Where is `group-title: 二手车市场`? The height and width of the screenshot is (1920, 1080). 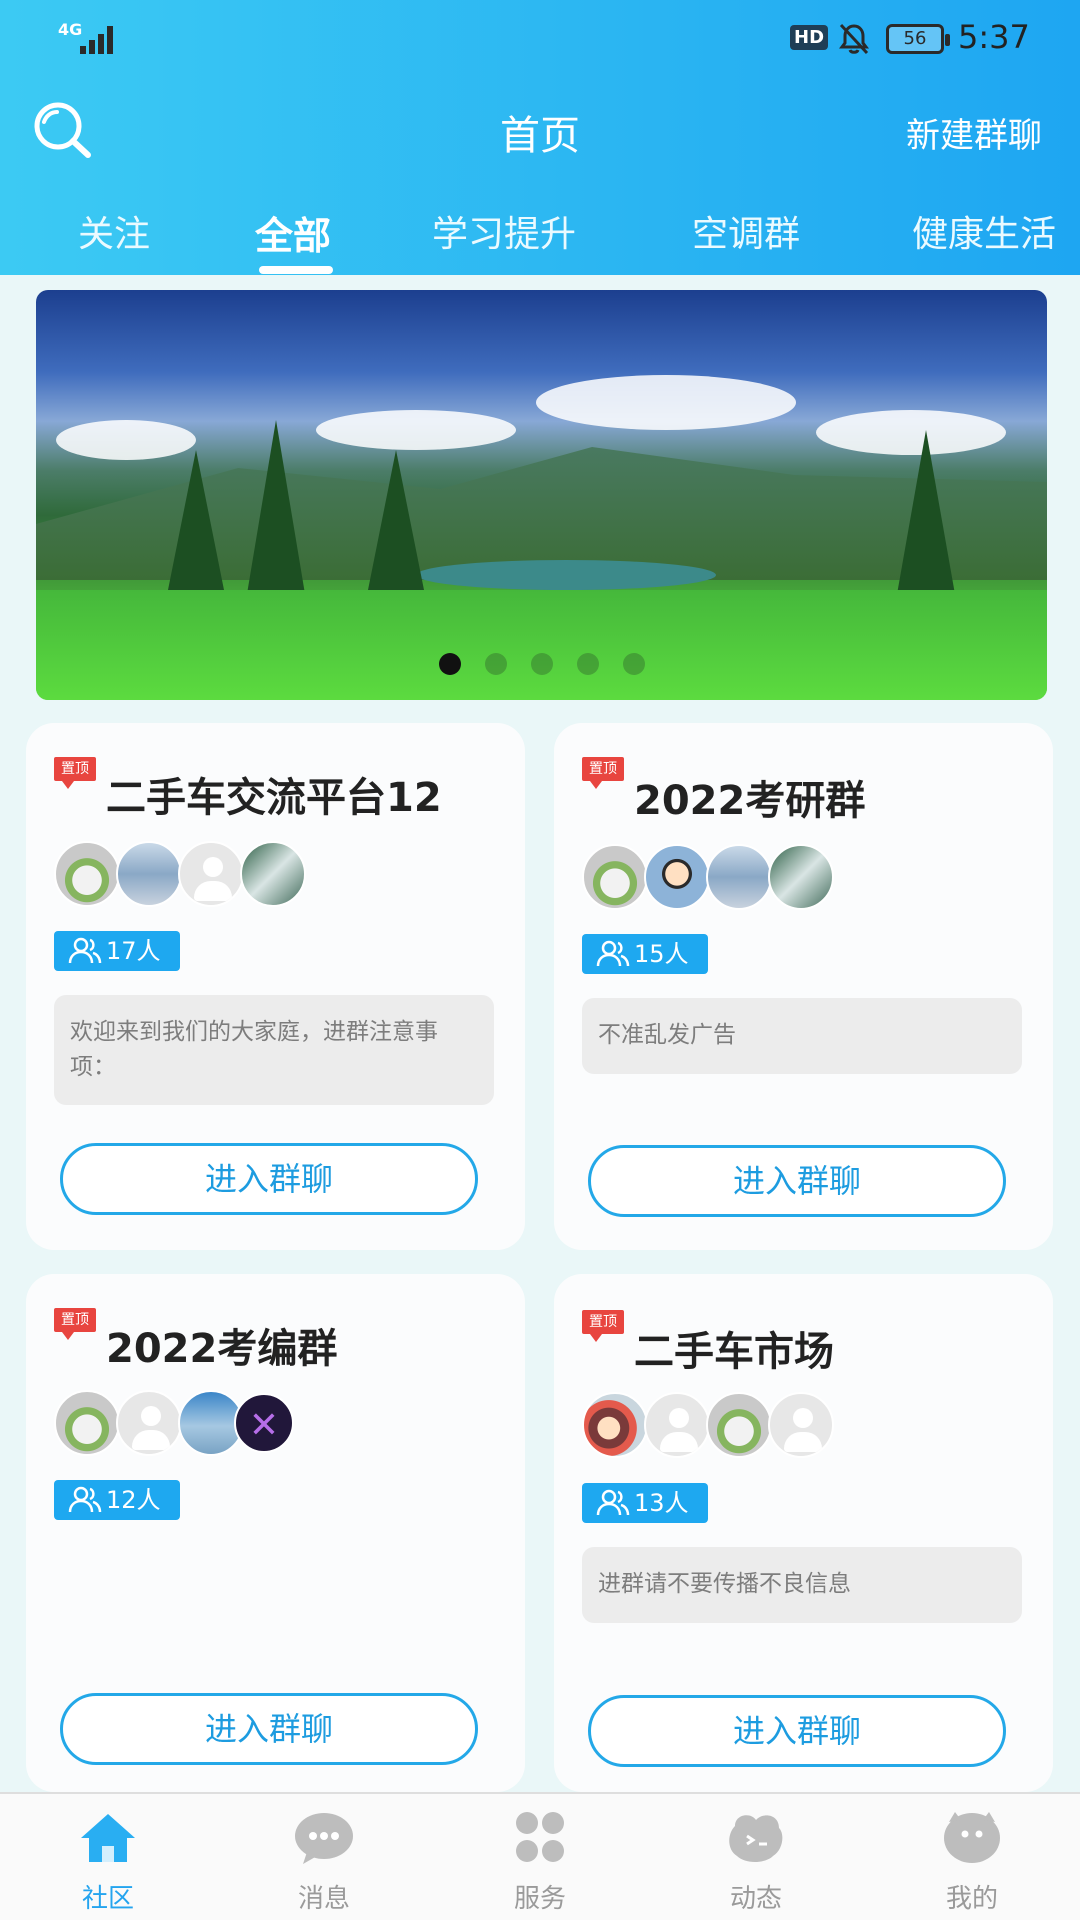 group-title: 二手车市场 is located at coordinates (734, 1352).